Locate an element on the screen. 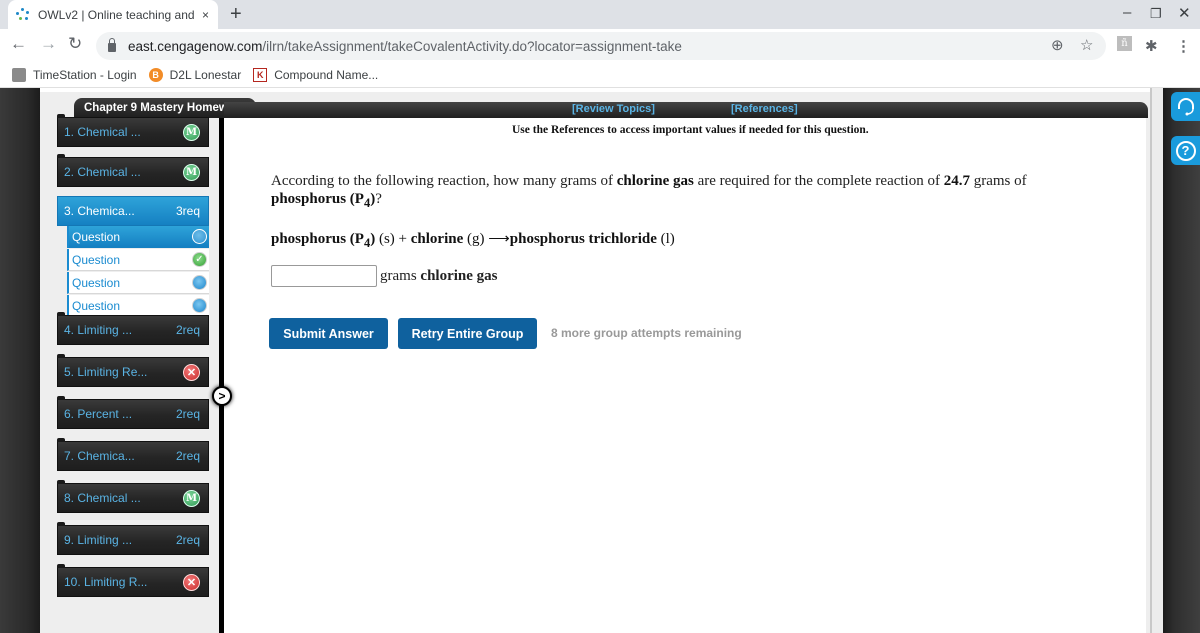  question-item-3: Question is located at coordinates (138, 283).